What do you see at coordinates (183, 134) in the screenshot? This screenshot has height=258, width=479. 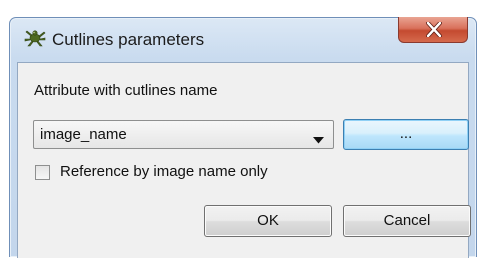 I see `attribute-select: image_name` at bounding box center [183, 134].